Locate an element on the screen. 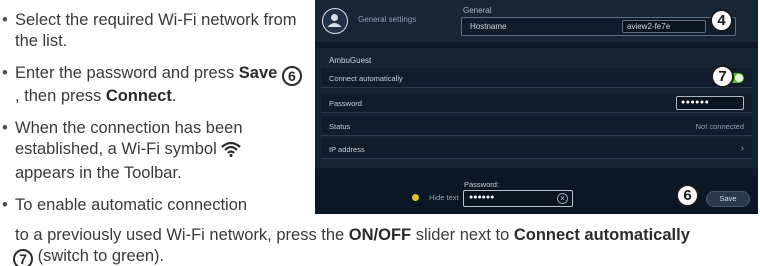 This screenshot has height=266, width=760. connect-keyword: Connect is located at coordinates (138, 96).